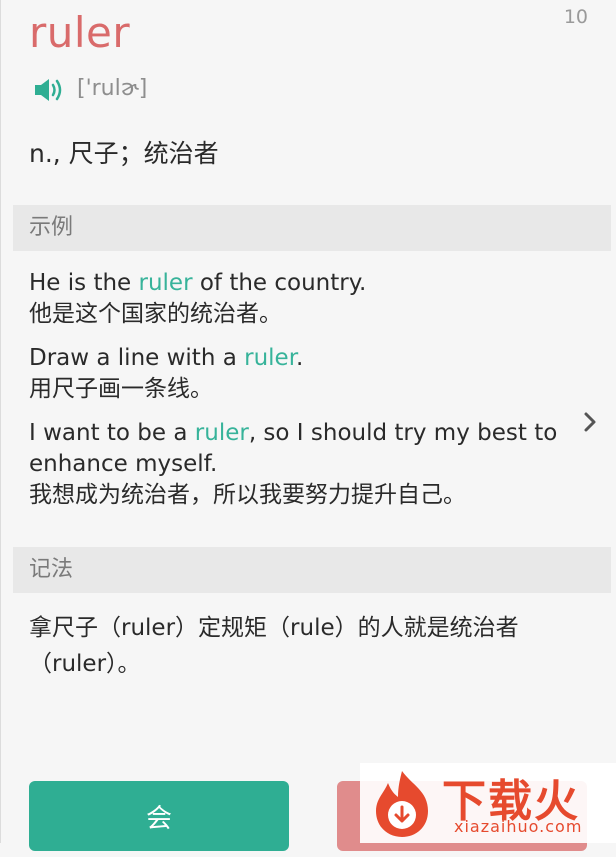 The width and height of the screenshot is (616, 857). I want to click on definition: n., 尺子；统治者, so click(124, 153).